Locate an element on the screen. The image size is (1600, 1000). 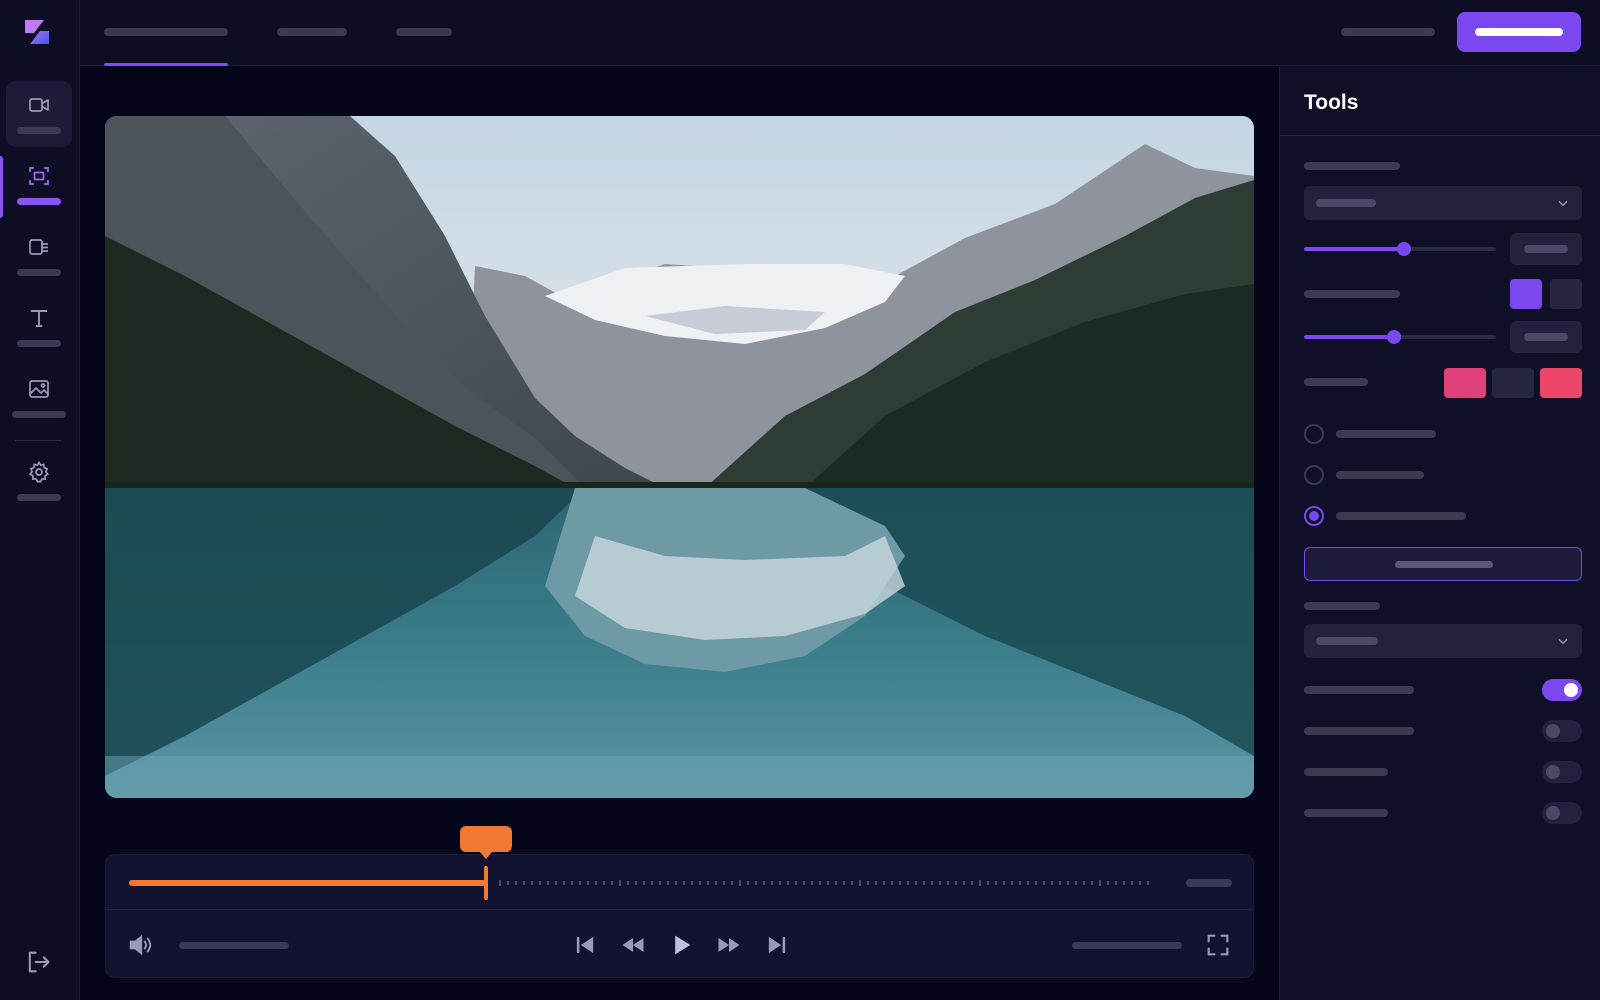
gear-icon is located at coordinates (39, 471).